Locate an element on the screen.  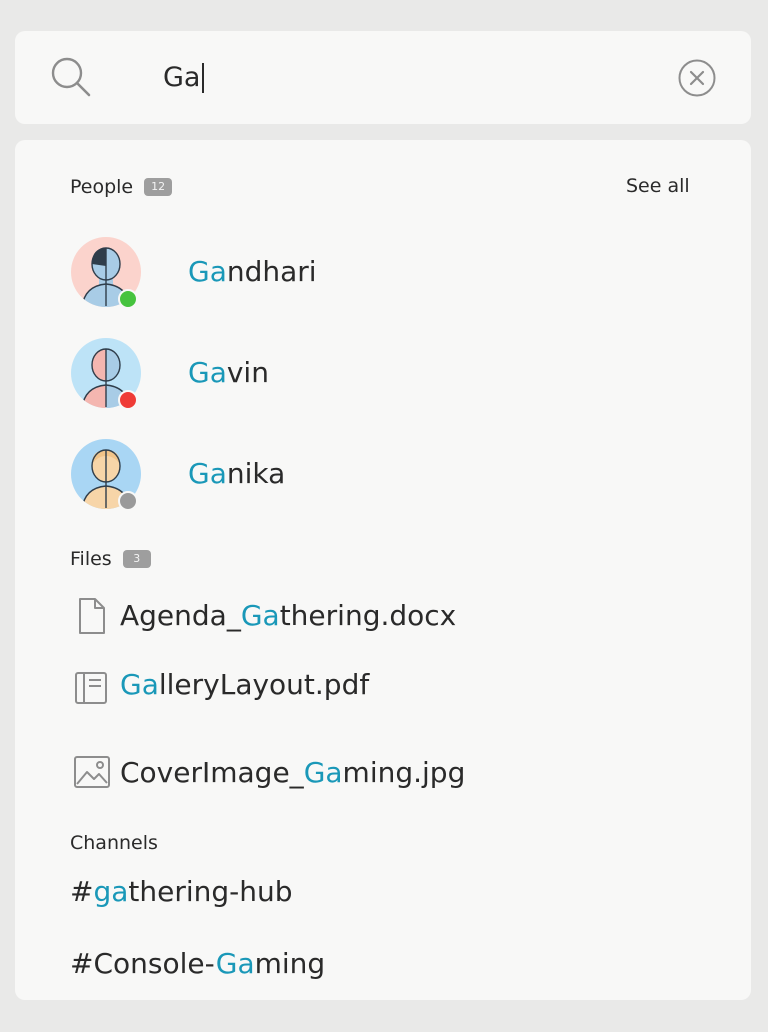
search-input: Ga is located at coordinates (184, 78).